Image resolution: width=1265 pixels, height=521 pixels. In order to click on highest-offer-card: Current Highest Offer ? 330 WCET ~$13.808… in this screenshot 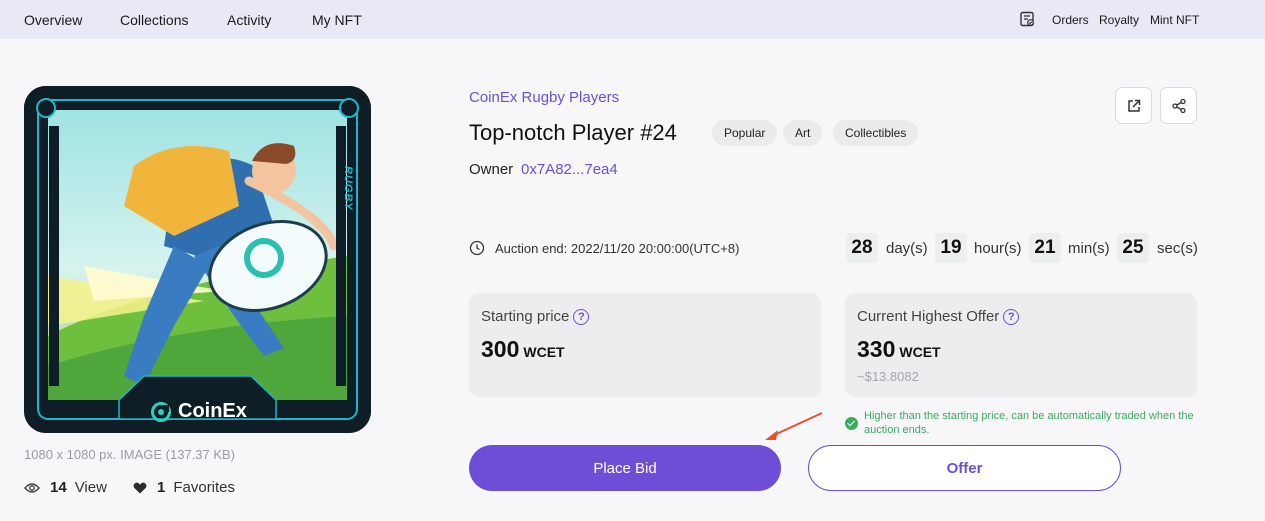, I will do `click(1021, 345)`.